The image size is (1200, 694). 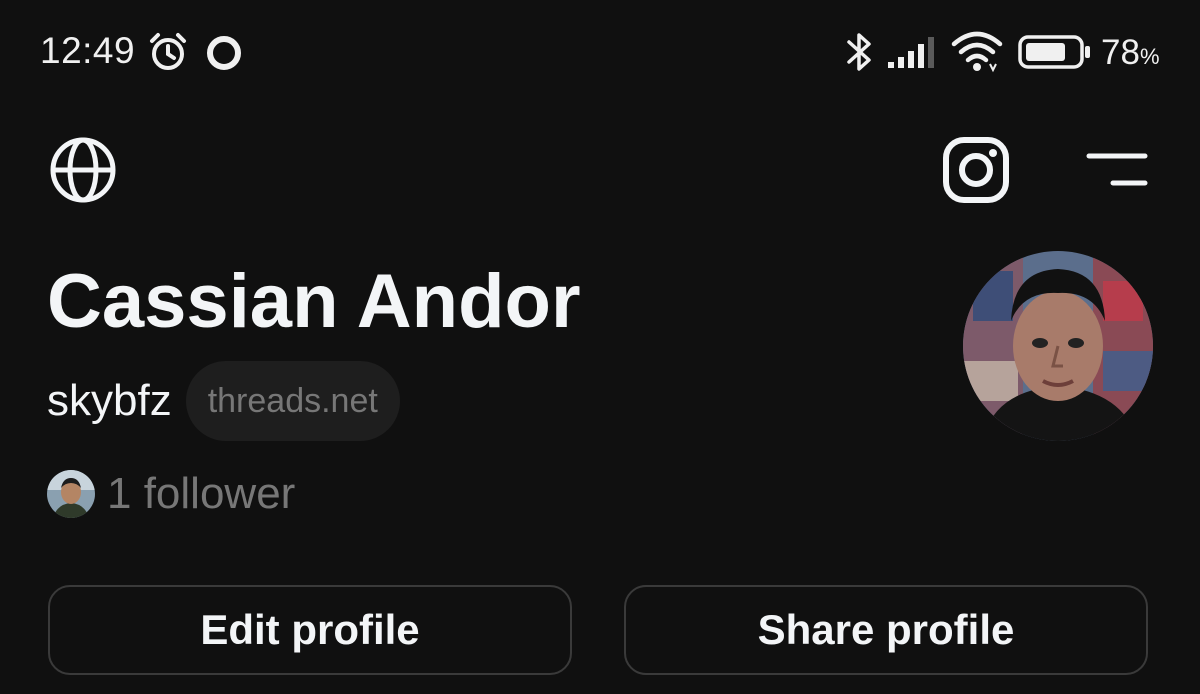 I want to click on signal-icon, so click(x=911, y=52).